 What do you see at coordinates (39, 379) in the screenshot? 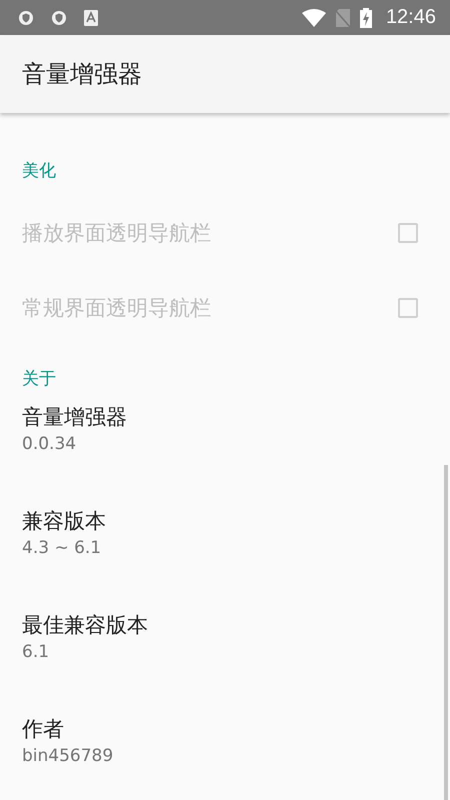
I see `section-header: 关于` at bounding box center [39, 379].